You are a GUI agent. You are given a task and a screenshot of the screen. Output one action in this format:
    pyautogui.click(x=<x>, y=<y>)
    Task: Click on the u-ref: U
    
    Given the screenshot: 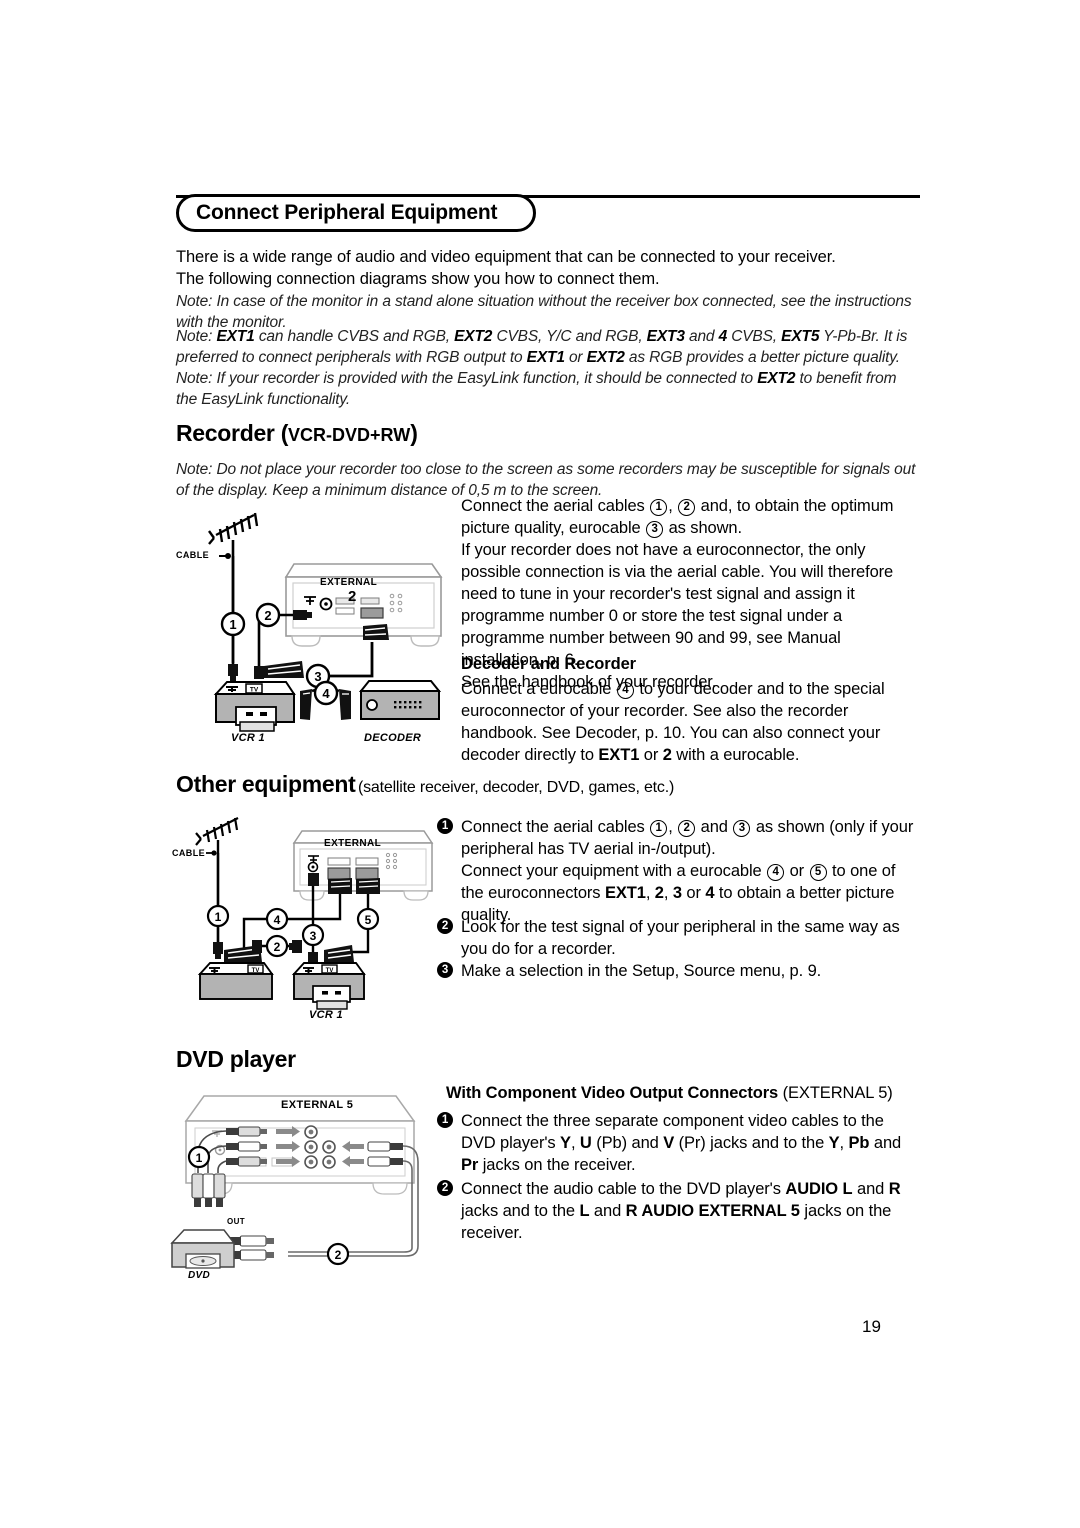 What is the action you would take?
    pyautogui.click(x=585, y=1143)
    